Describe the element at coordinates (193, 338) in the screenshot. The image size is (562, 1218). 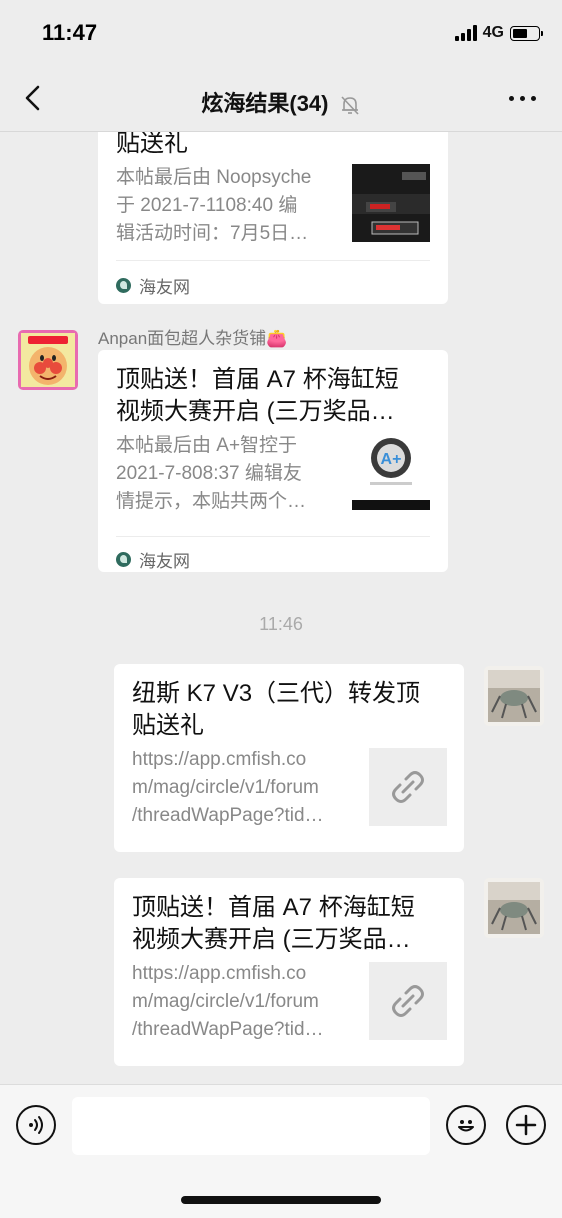
I see `sender-name: Anpan面包超人杂货铺👛` at that location.